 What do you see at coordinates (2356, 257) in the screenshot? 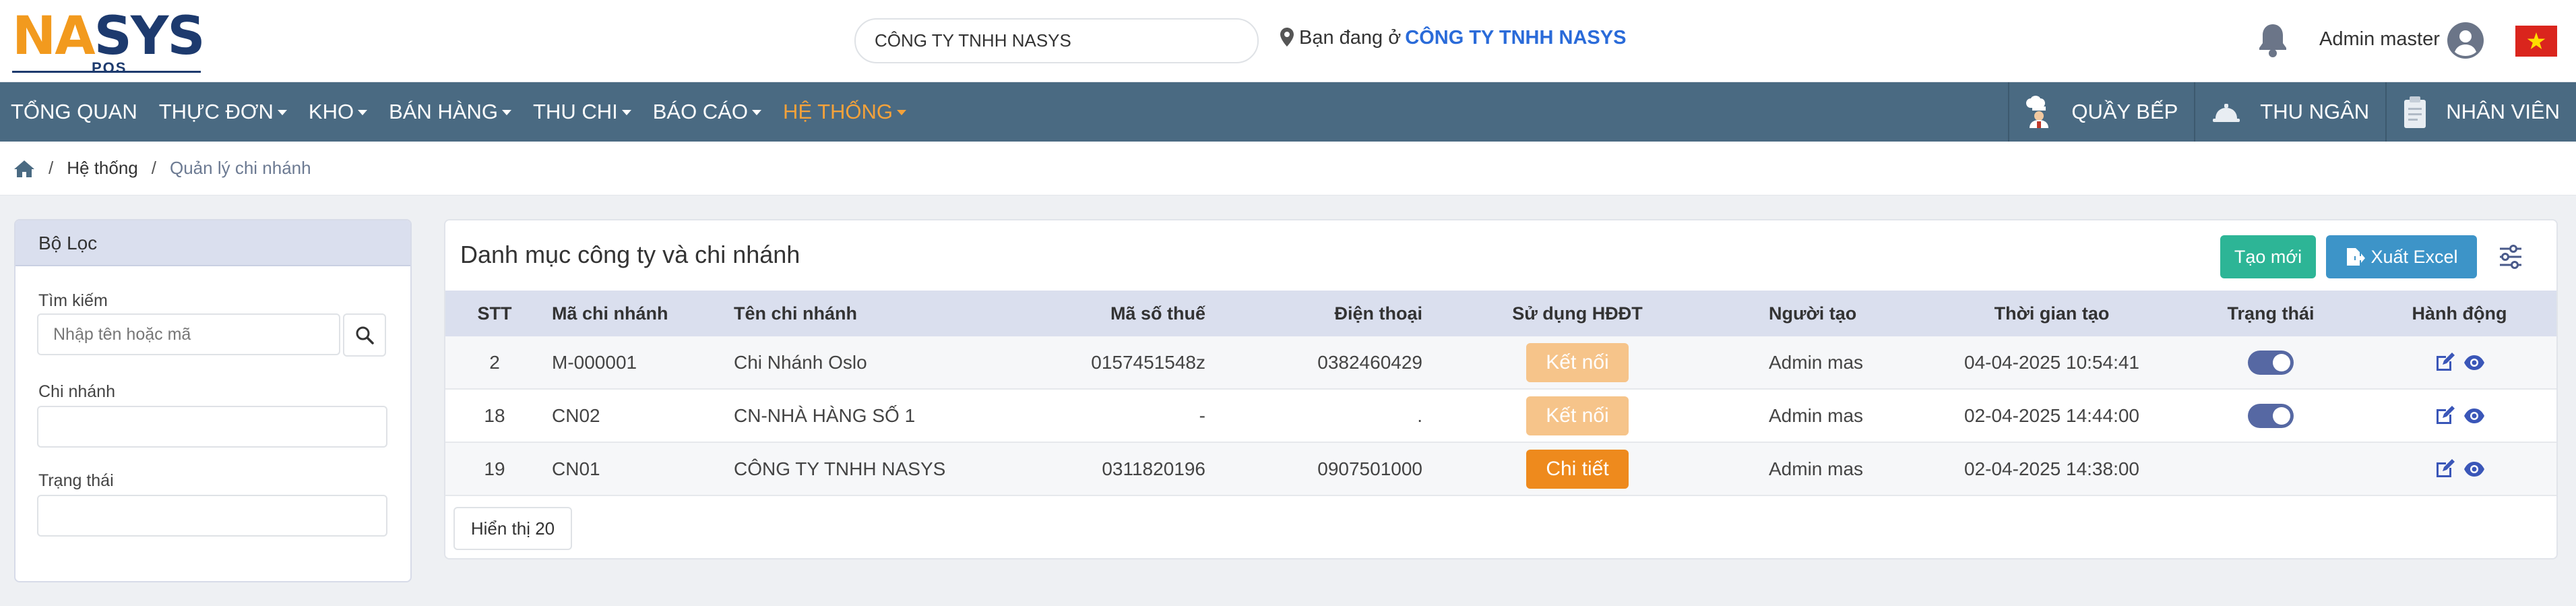
I see `file-export-icon` at bounding box center [2356, 257].